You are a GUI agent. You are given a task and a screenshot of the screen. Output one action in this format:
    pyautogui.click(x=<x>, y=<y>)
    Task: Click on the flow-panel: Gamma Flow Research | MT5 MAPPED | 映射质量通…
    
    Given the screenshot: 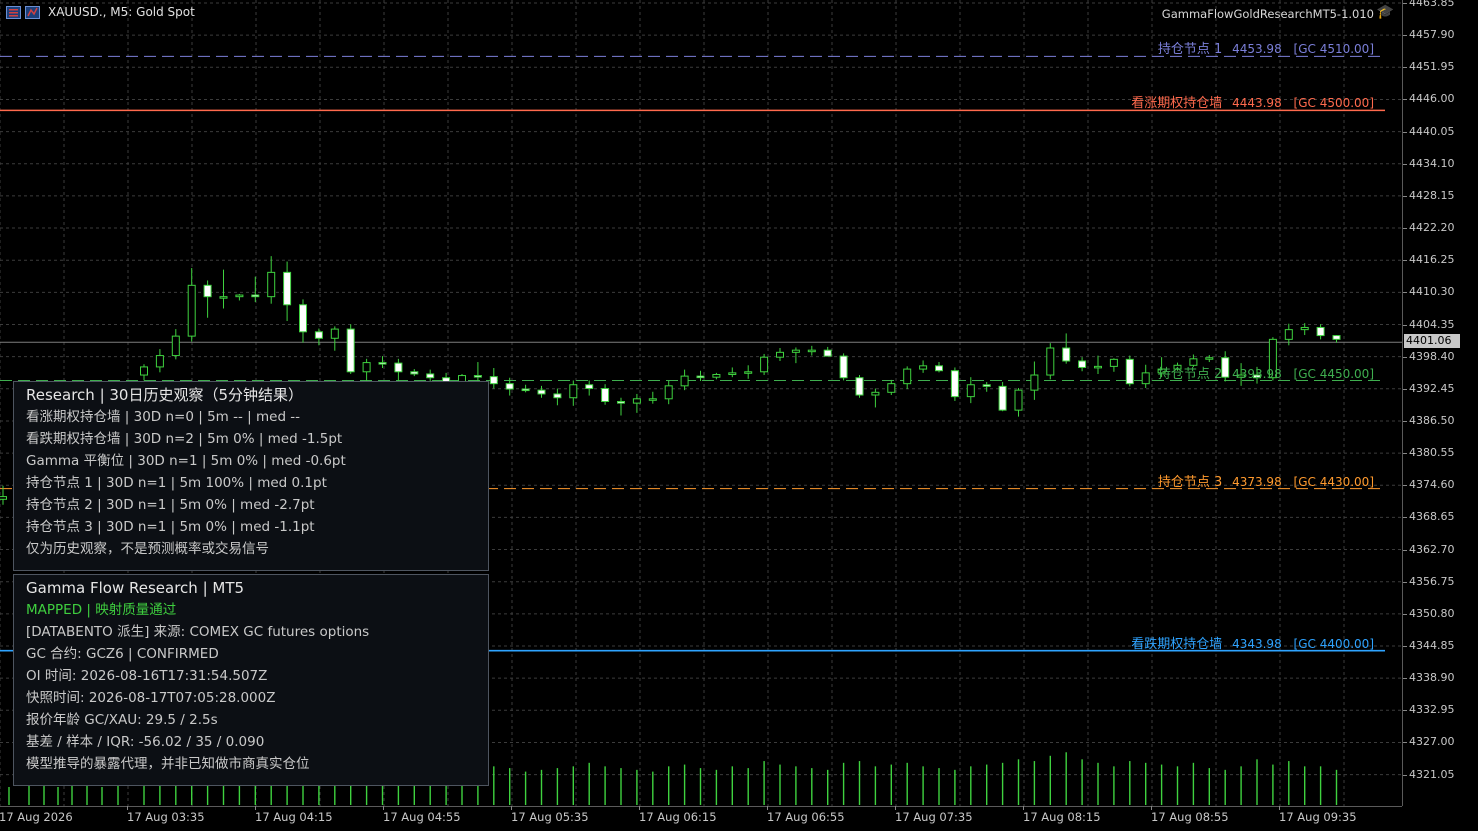 What is the action you would take?
    pyautogui.click(x=251, y=680)
    